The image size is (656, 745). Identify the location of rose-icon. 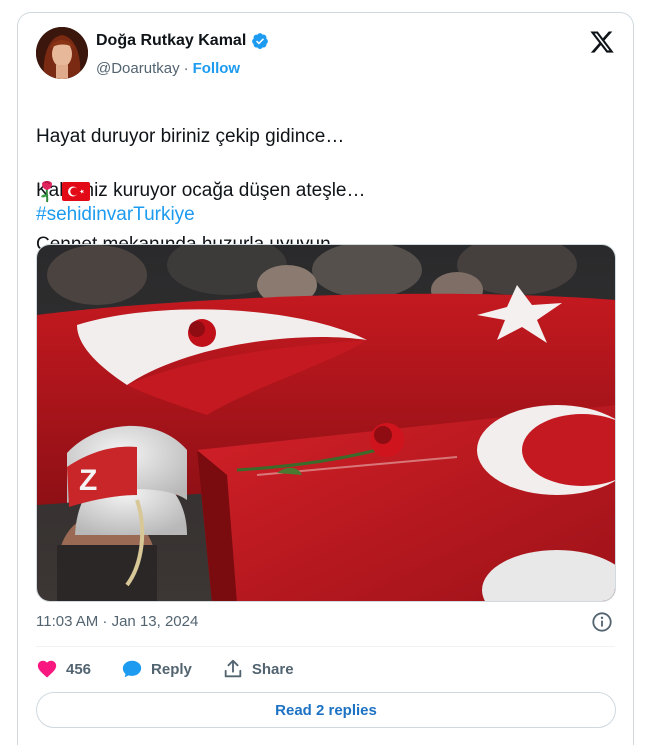
(46, 192).